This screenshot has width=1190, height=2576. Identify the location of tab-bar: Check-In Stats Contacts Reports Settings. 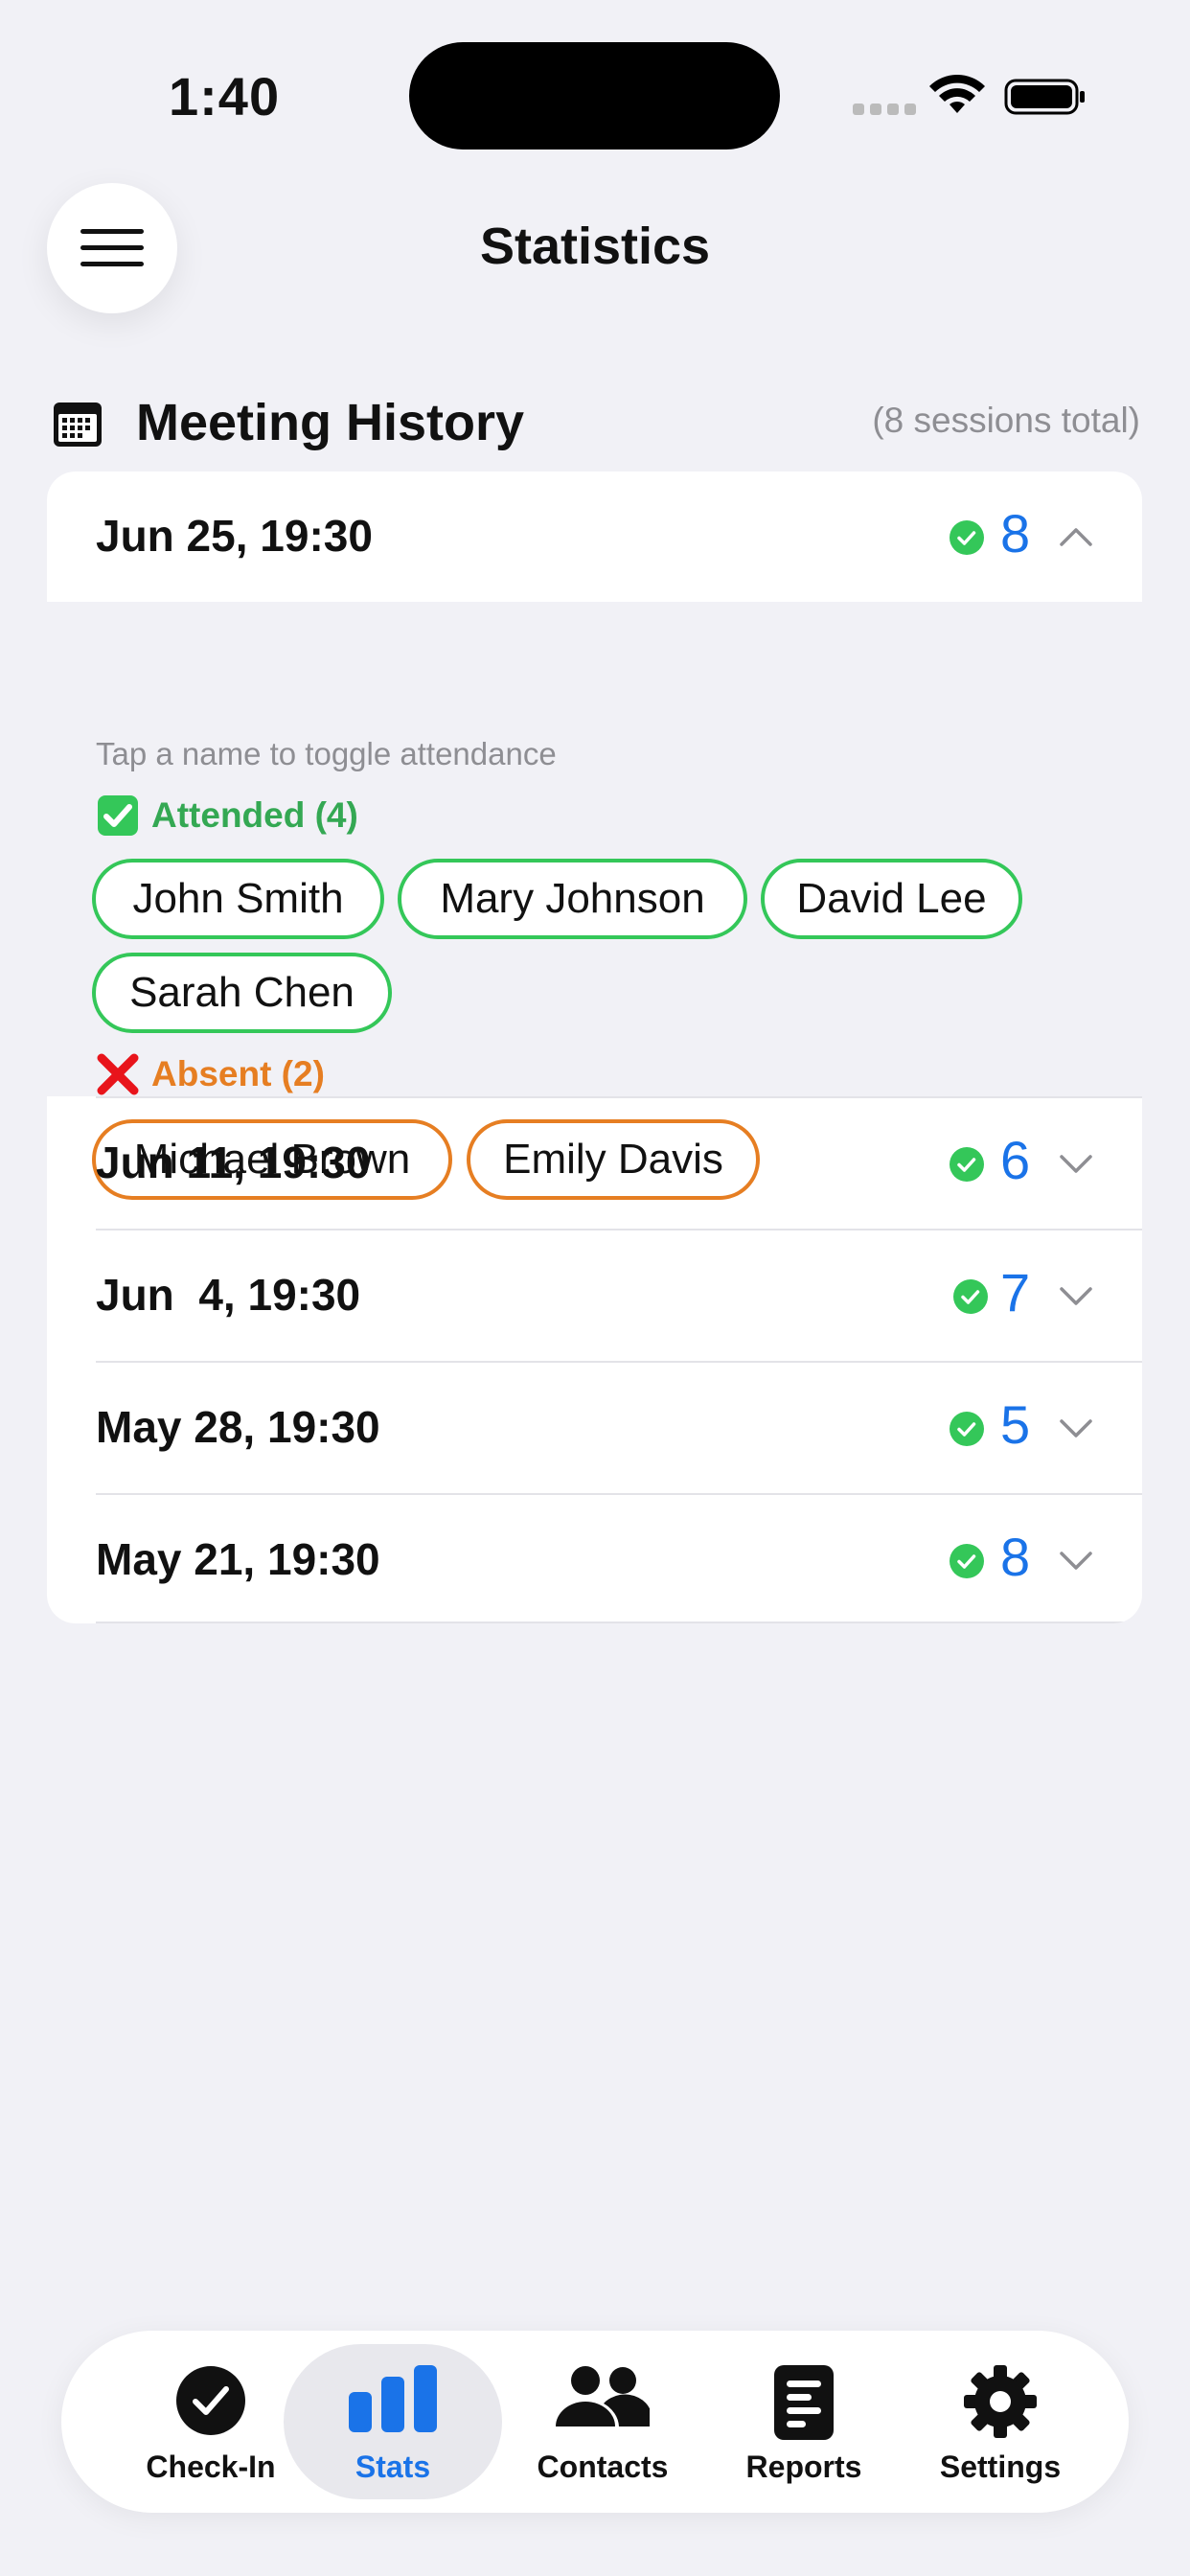
(595, 2422).